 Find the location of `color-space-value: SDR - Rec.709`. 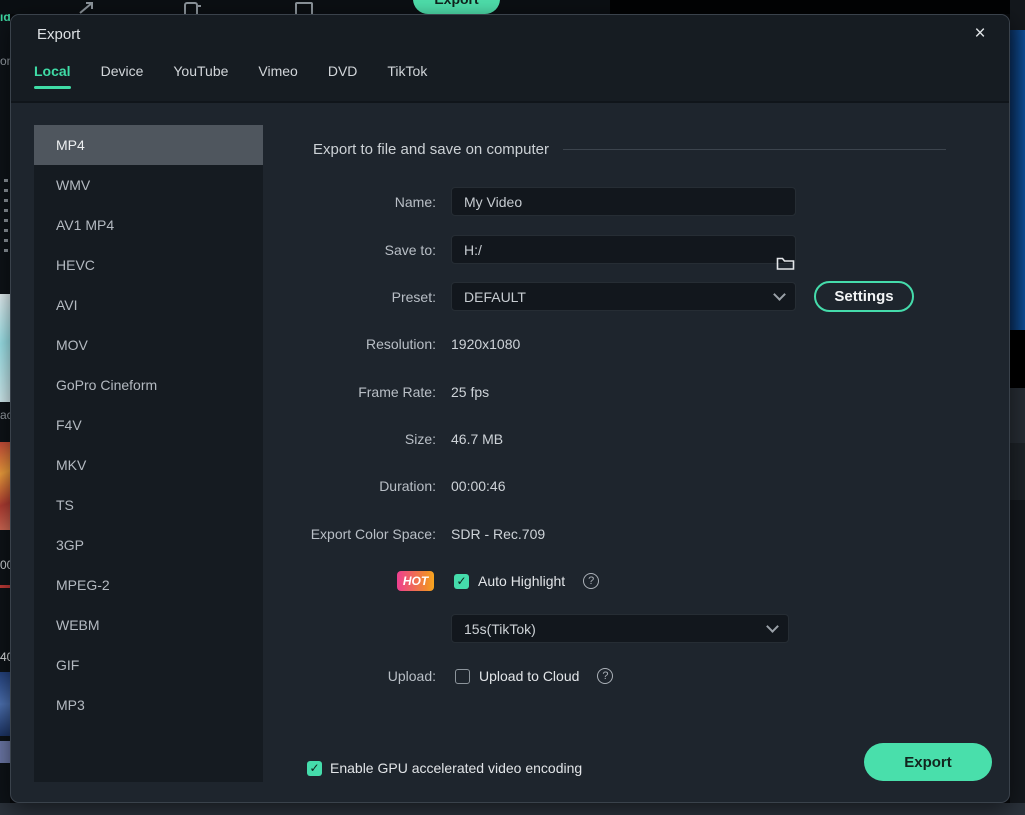

color-space-value: SDR - Rec.709 is located at coordinates (498, 534).